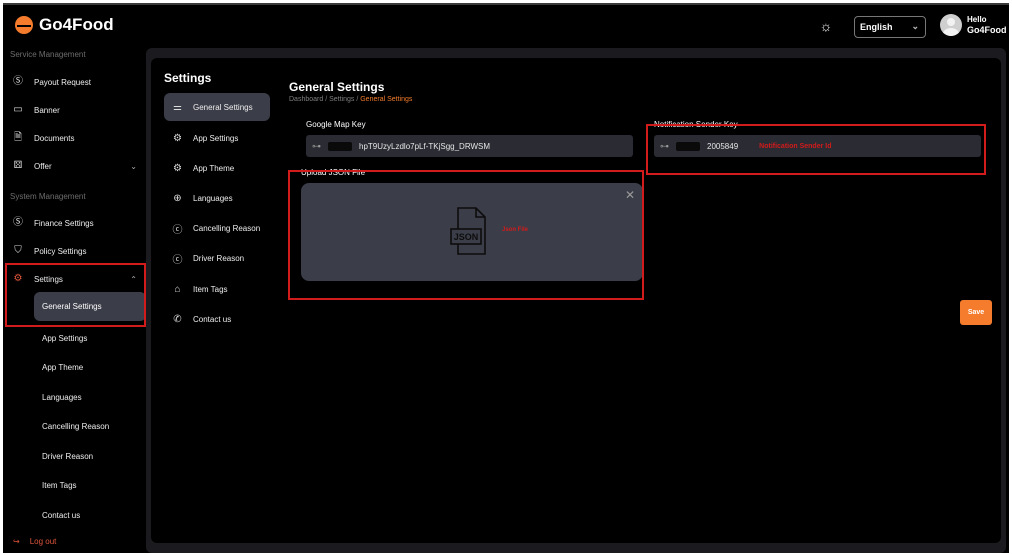 Image resolution: width=1012 pixels, height=555 pixels. What do you see at coordinates (987, 30) in the screenshot?
I see `user-name: Go4Food` at bounding box center [987, 30].